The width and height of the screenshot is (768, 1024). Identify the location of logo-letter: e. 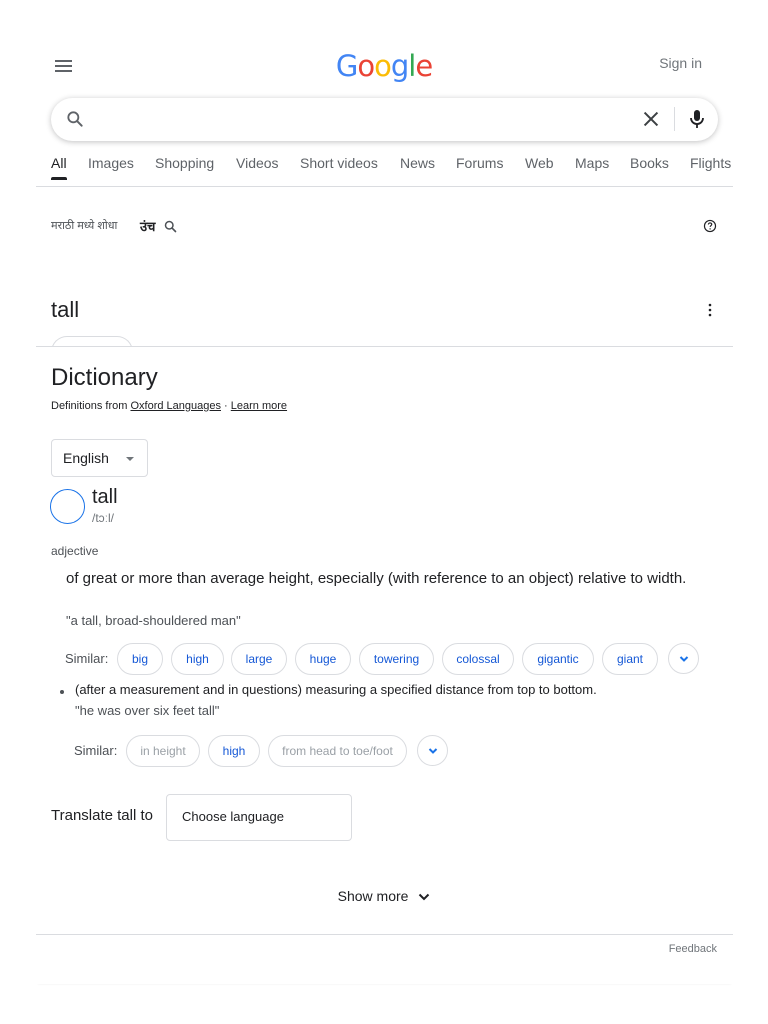
(424, 66).